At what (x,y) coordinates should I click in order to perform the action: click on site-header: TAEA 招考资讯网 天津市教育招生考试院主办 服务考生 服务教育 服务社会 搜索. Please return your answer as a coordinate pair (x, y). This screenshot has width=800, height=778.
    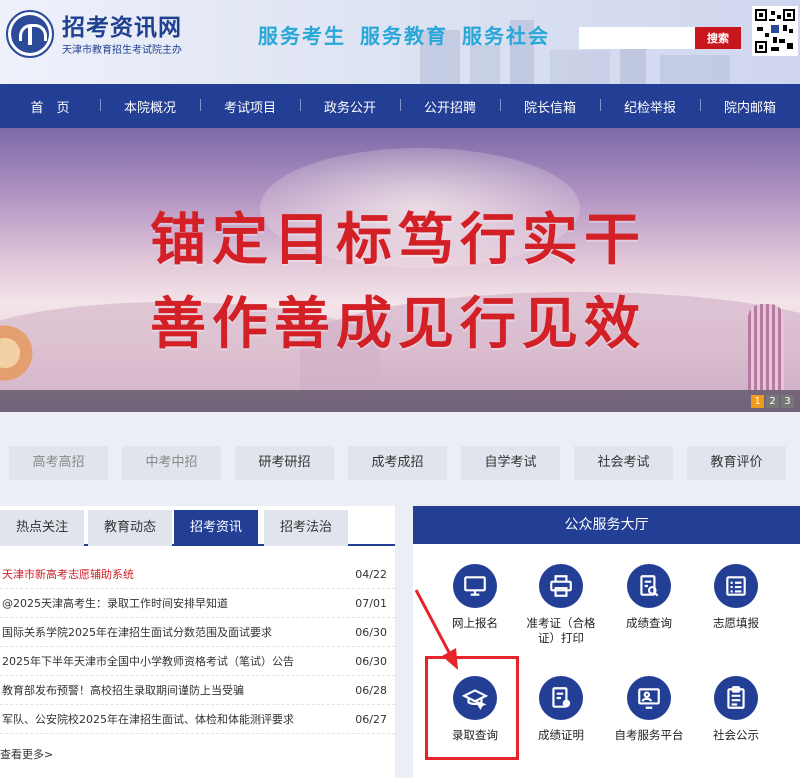
    Looking at the image, I should click on (400, 42).